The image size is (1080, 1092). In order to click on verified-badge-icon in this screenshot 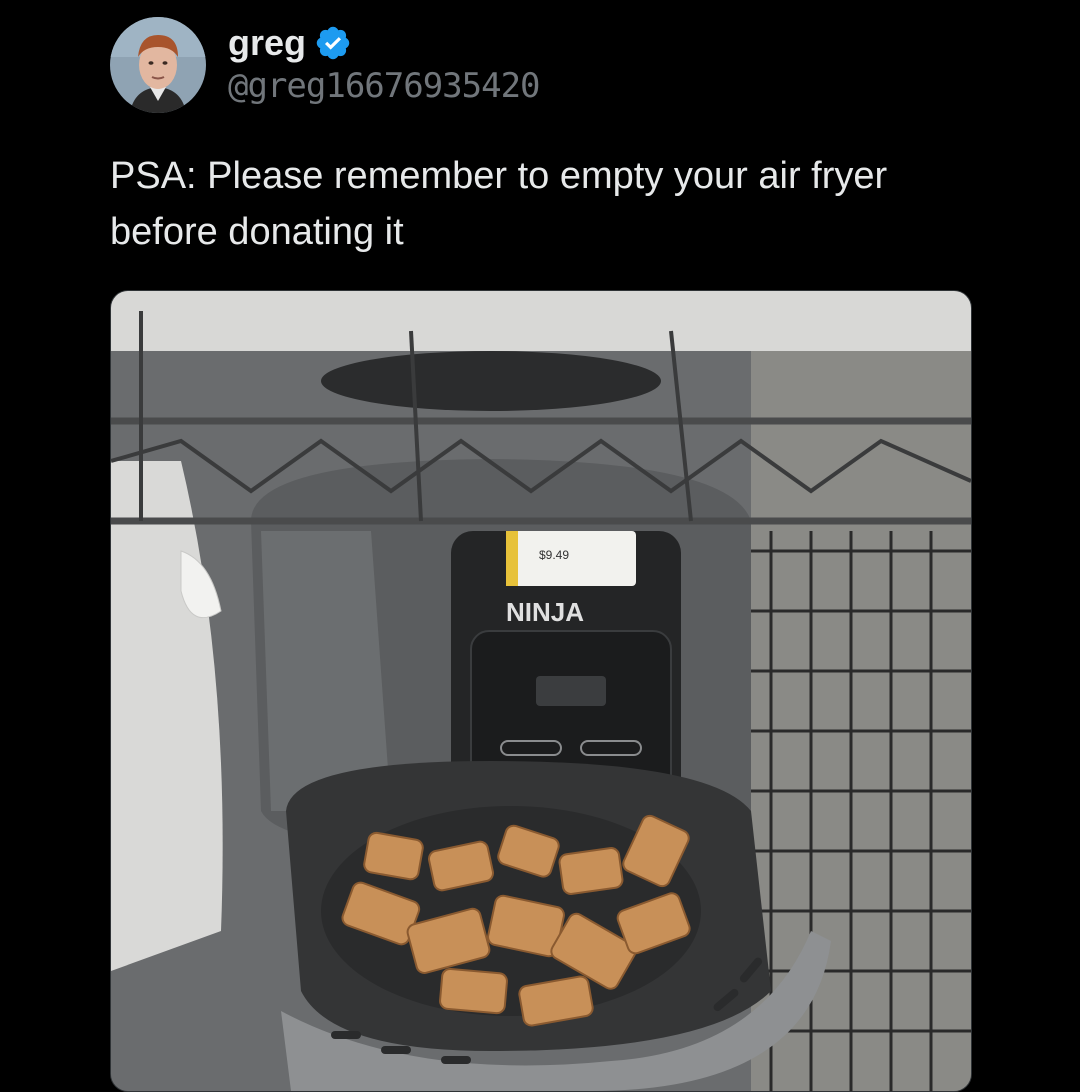, I will do `click(333, 43)`.